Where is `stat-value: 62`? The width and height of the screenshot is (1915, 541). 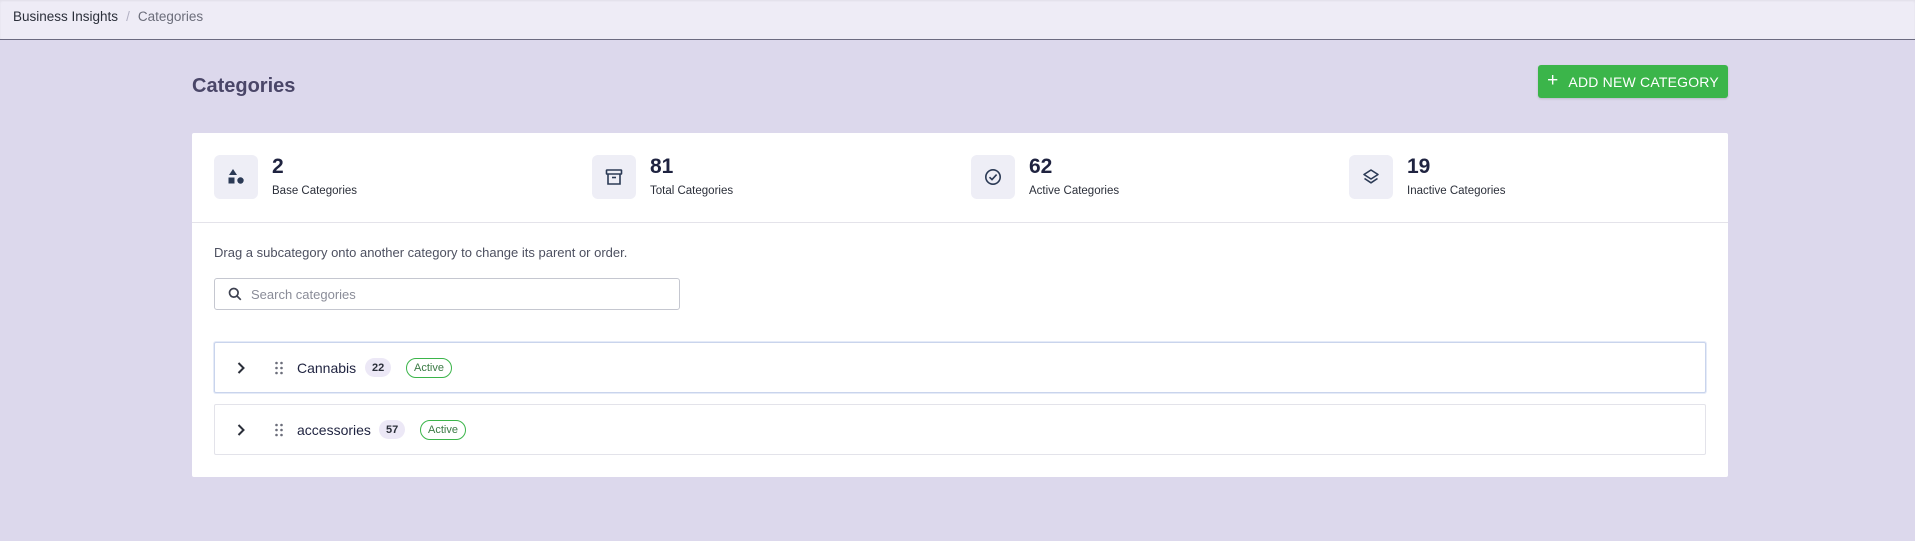
stat-value: 62 is located at coordinates (1041, 166).